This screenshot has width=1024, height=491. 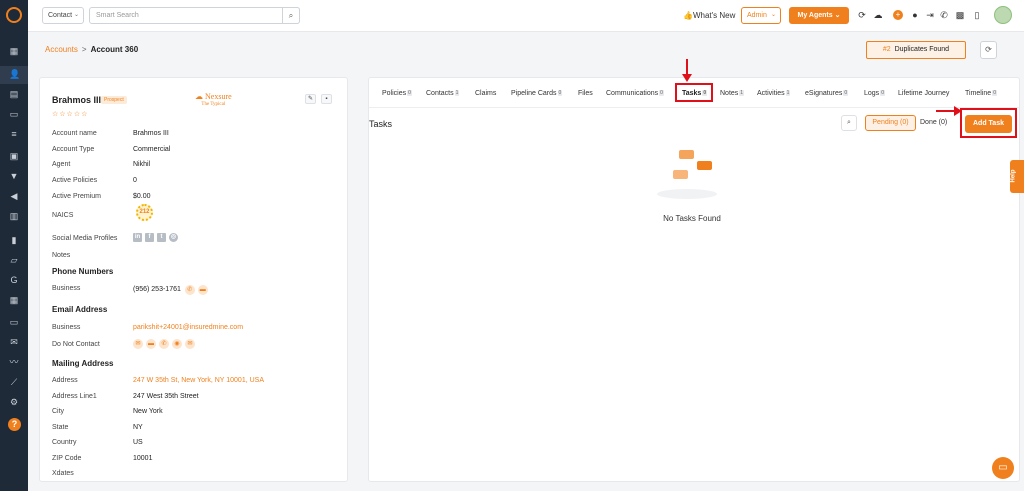 I want to click on calculator-icon: ▦, so click(x=14, y=300).